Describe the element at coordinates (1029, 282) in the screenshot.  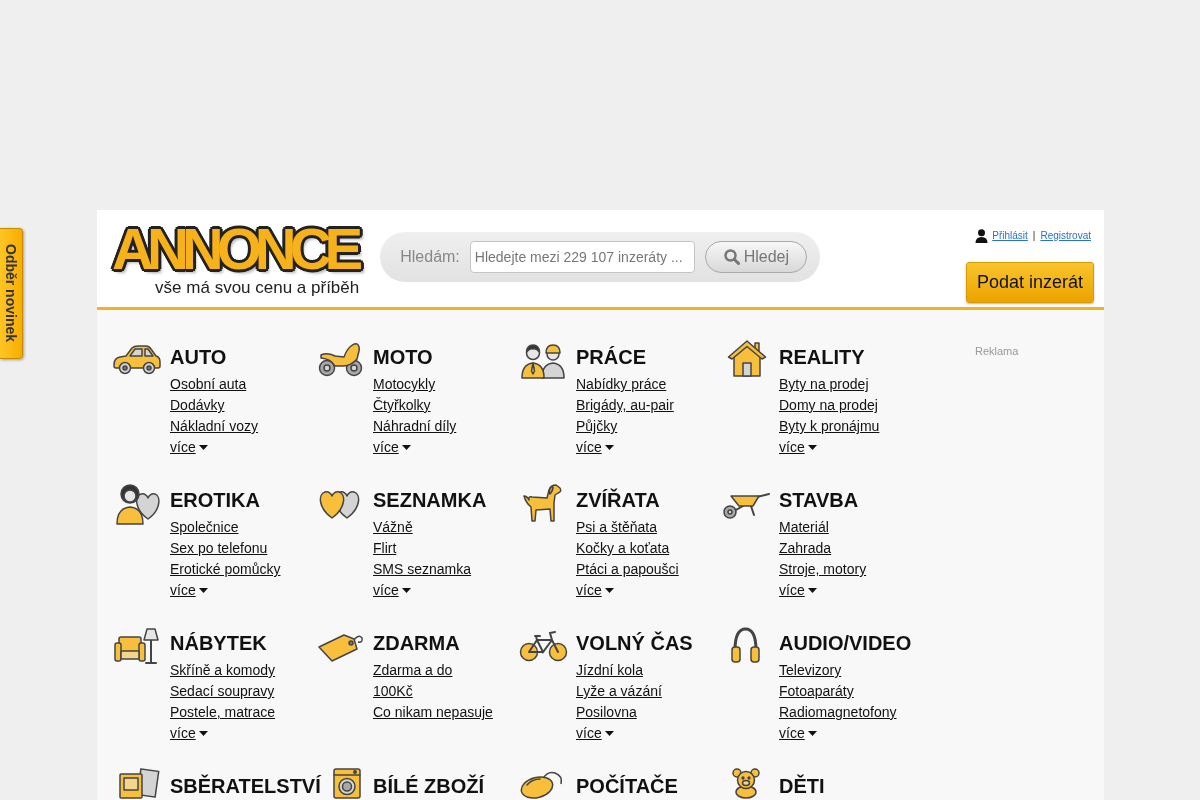
I see `post-ad-button: Podat inzerát` at that location.